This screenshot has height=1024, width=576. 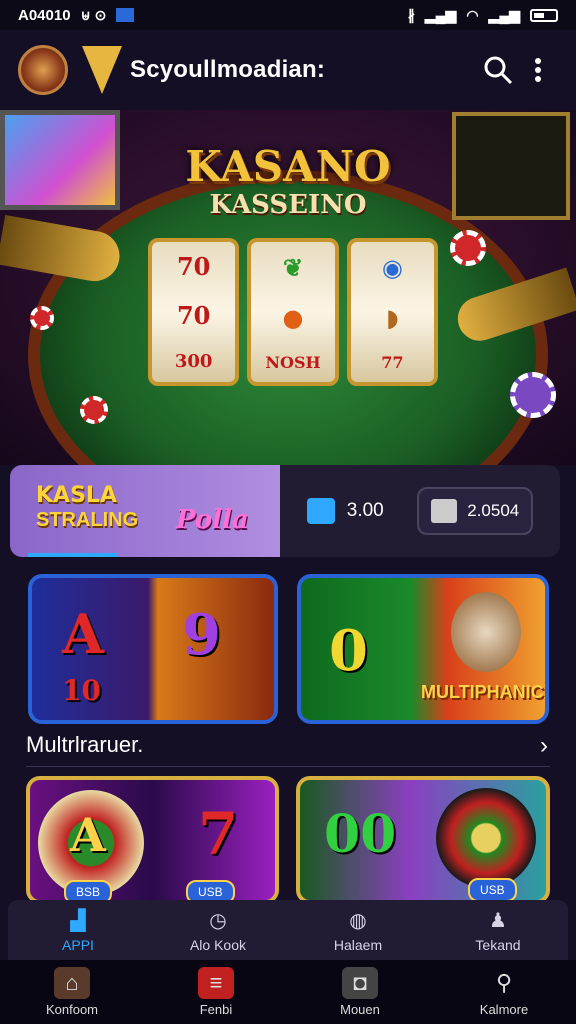 What do you see at coordinates (544, 746) in the screenshot?
I see `chevron-right-icon: ›` at bounding box center [544, 746].